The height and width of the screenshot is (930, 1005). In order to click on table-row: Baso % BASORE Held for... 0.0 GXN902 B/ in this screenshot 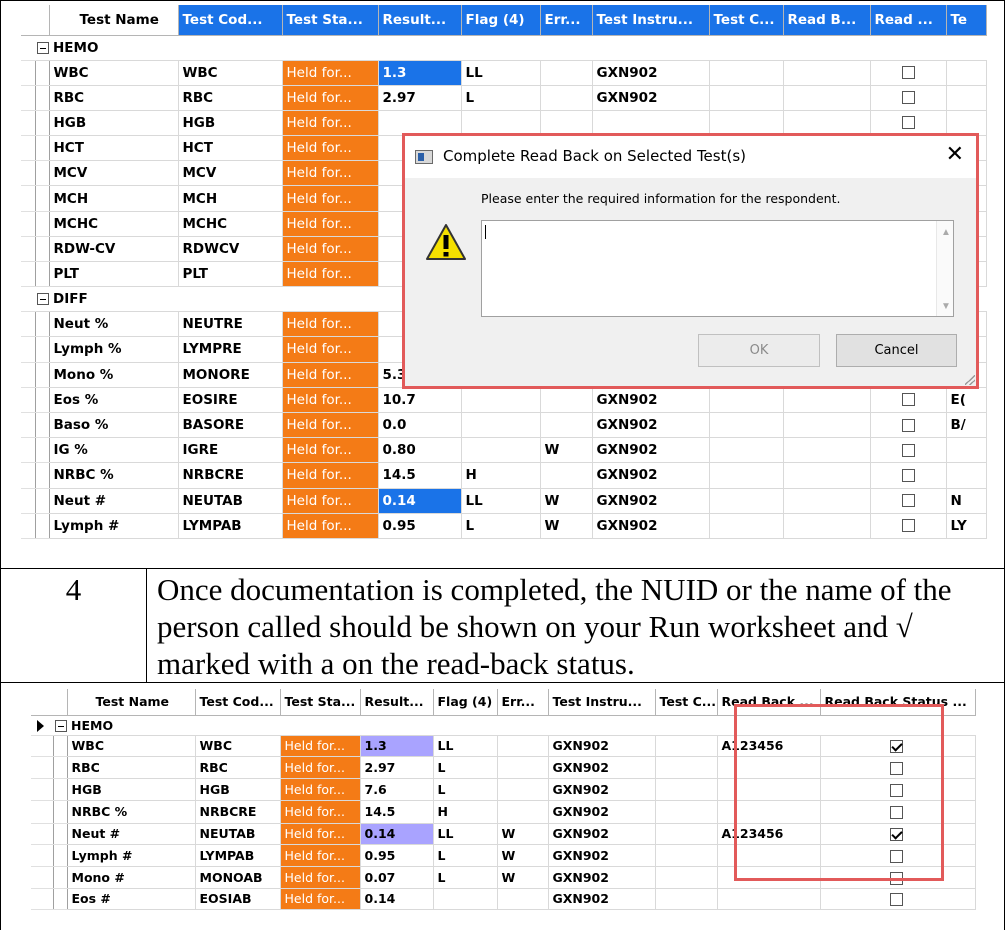, I will do `click(504, 425)`.